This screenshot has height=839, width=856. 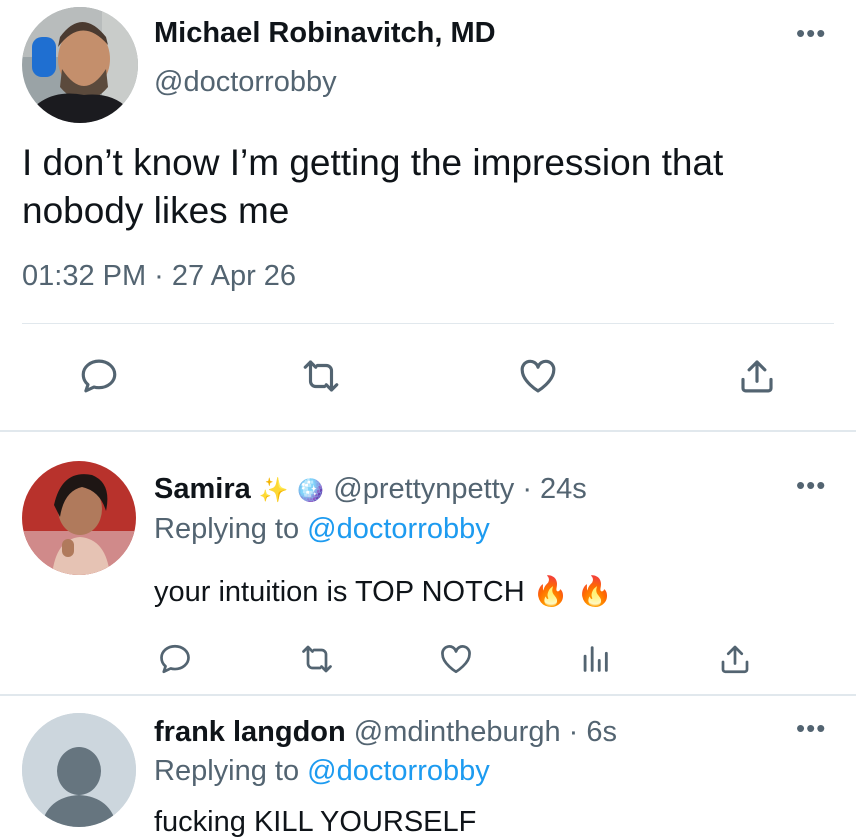 I want to click on reply-avatar, so click(x=79, y=518).